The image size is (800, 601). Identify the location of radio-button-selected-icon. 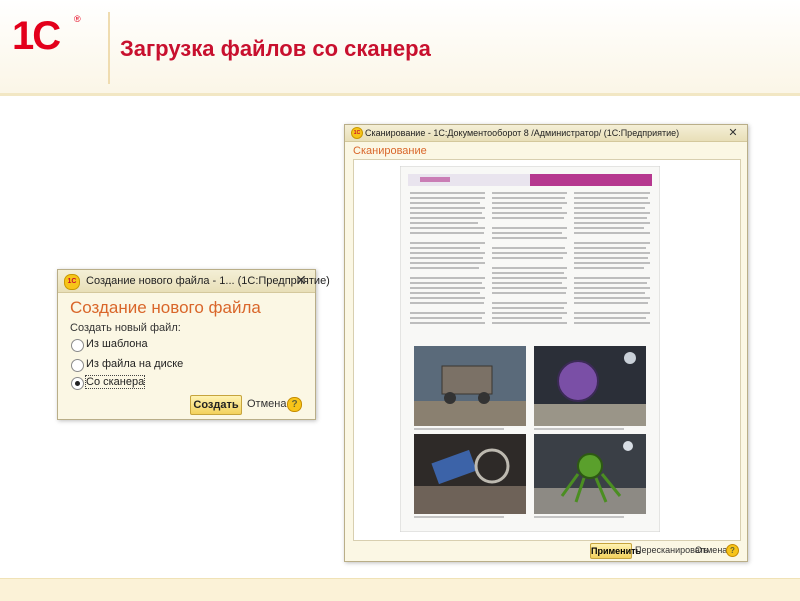
(77, 383).